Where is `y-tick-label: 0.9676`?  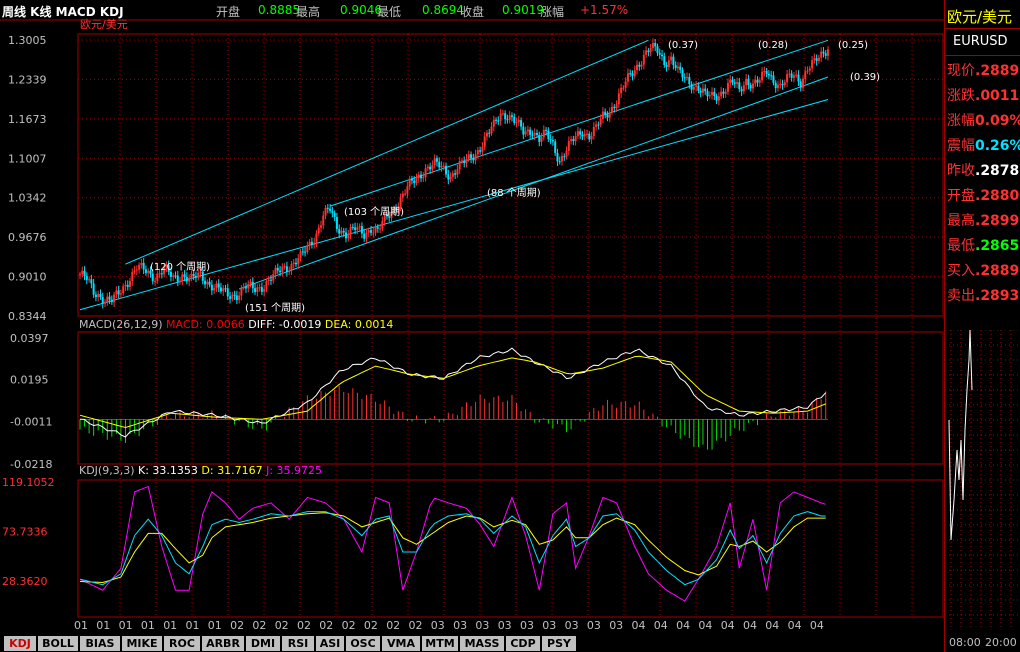
y-tick-label: 0.9676 is located at coordinates (27, 237).